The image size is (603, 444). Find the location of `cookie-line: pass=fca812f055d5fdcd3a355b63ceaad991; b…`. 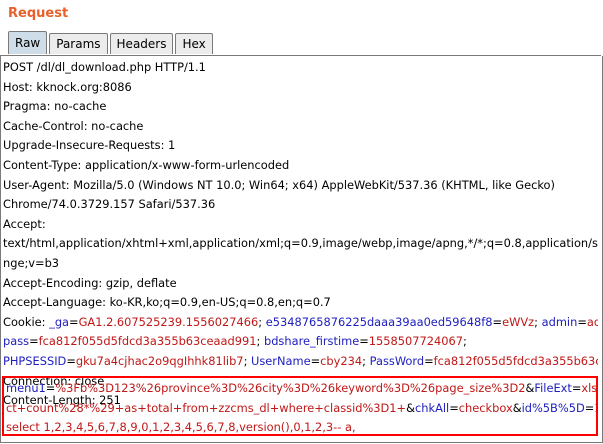

cookie-line: pass=fca812f055d5fdcd3a355b63ceaad991; b… is located at coordinates (300, 342).